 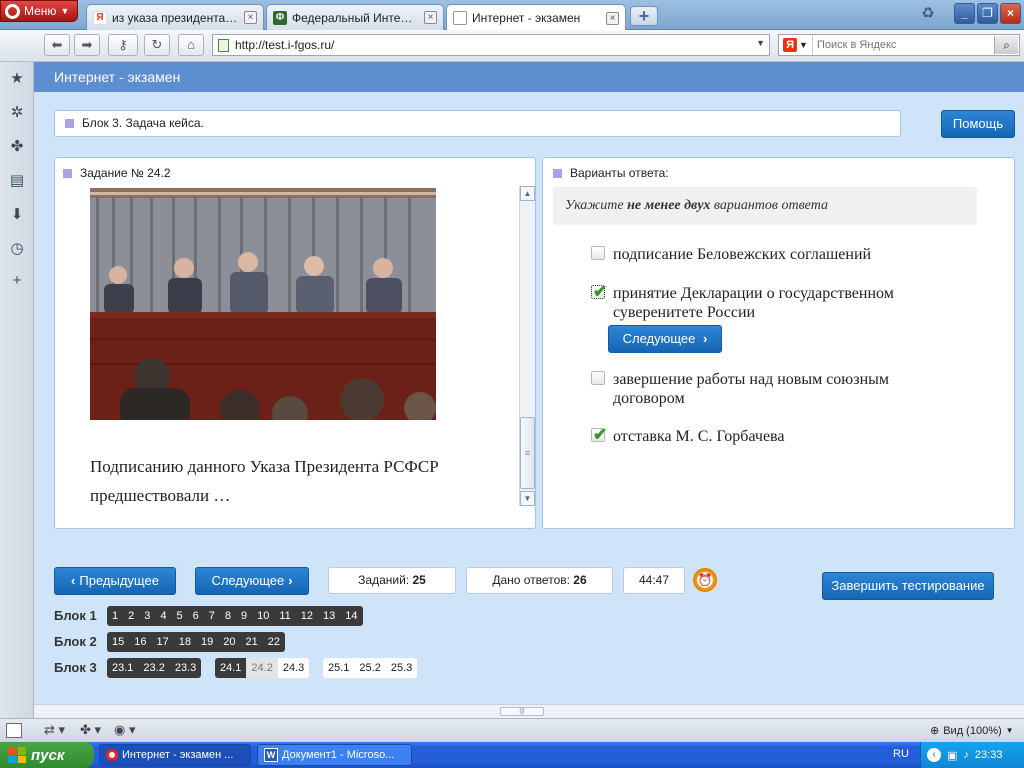 I want to click on task-chip-3: 3, so click(x=147, y=616).